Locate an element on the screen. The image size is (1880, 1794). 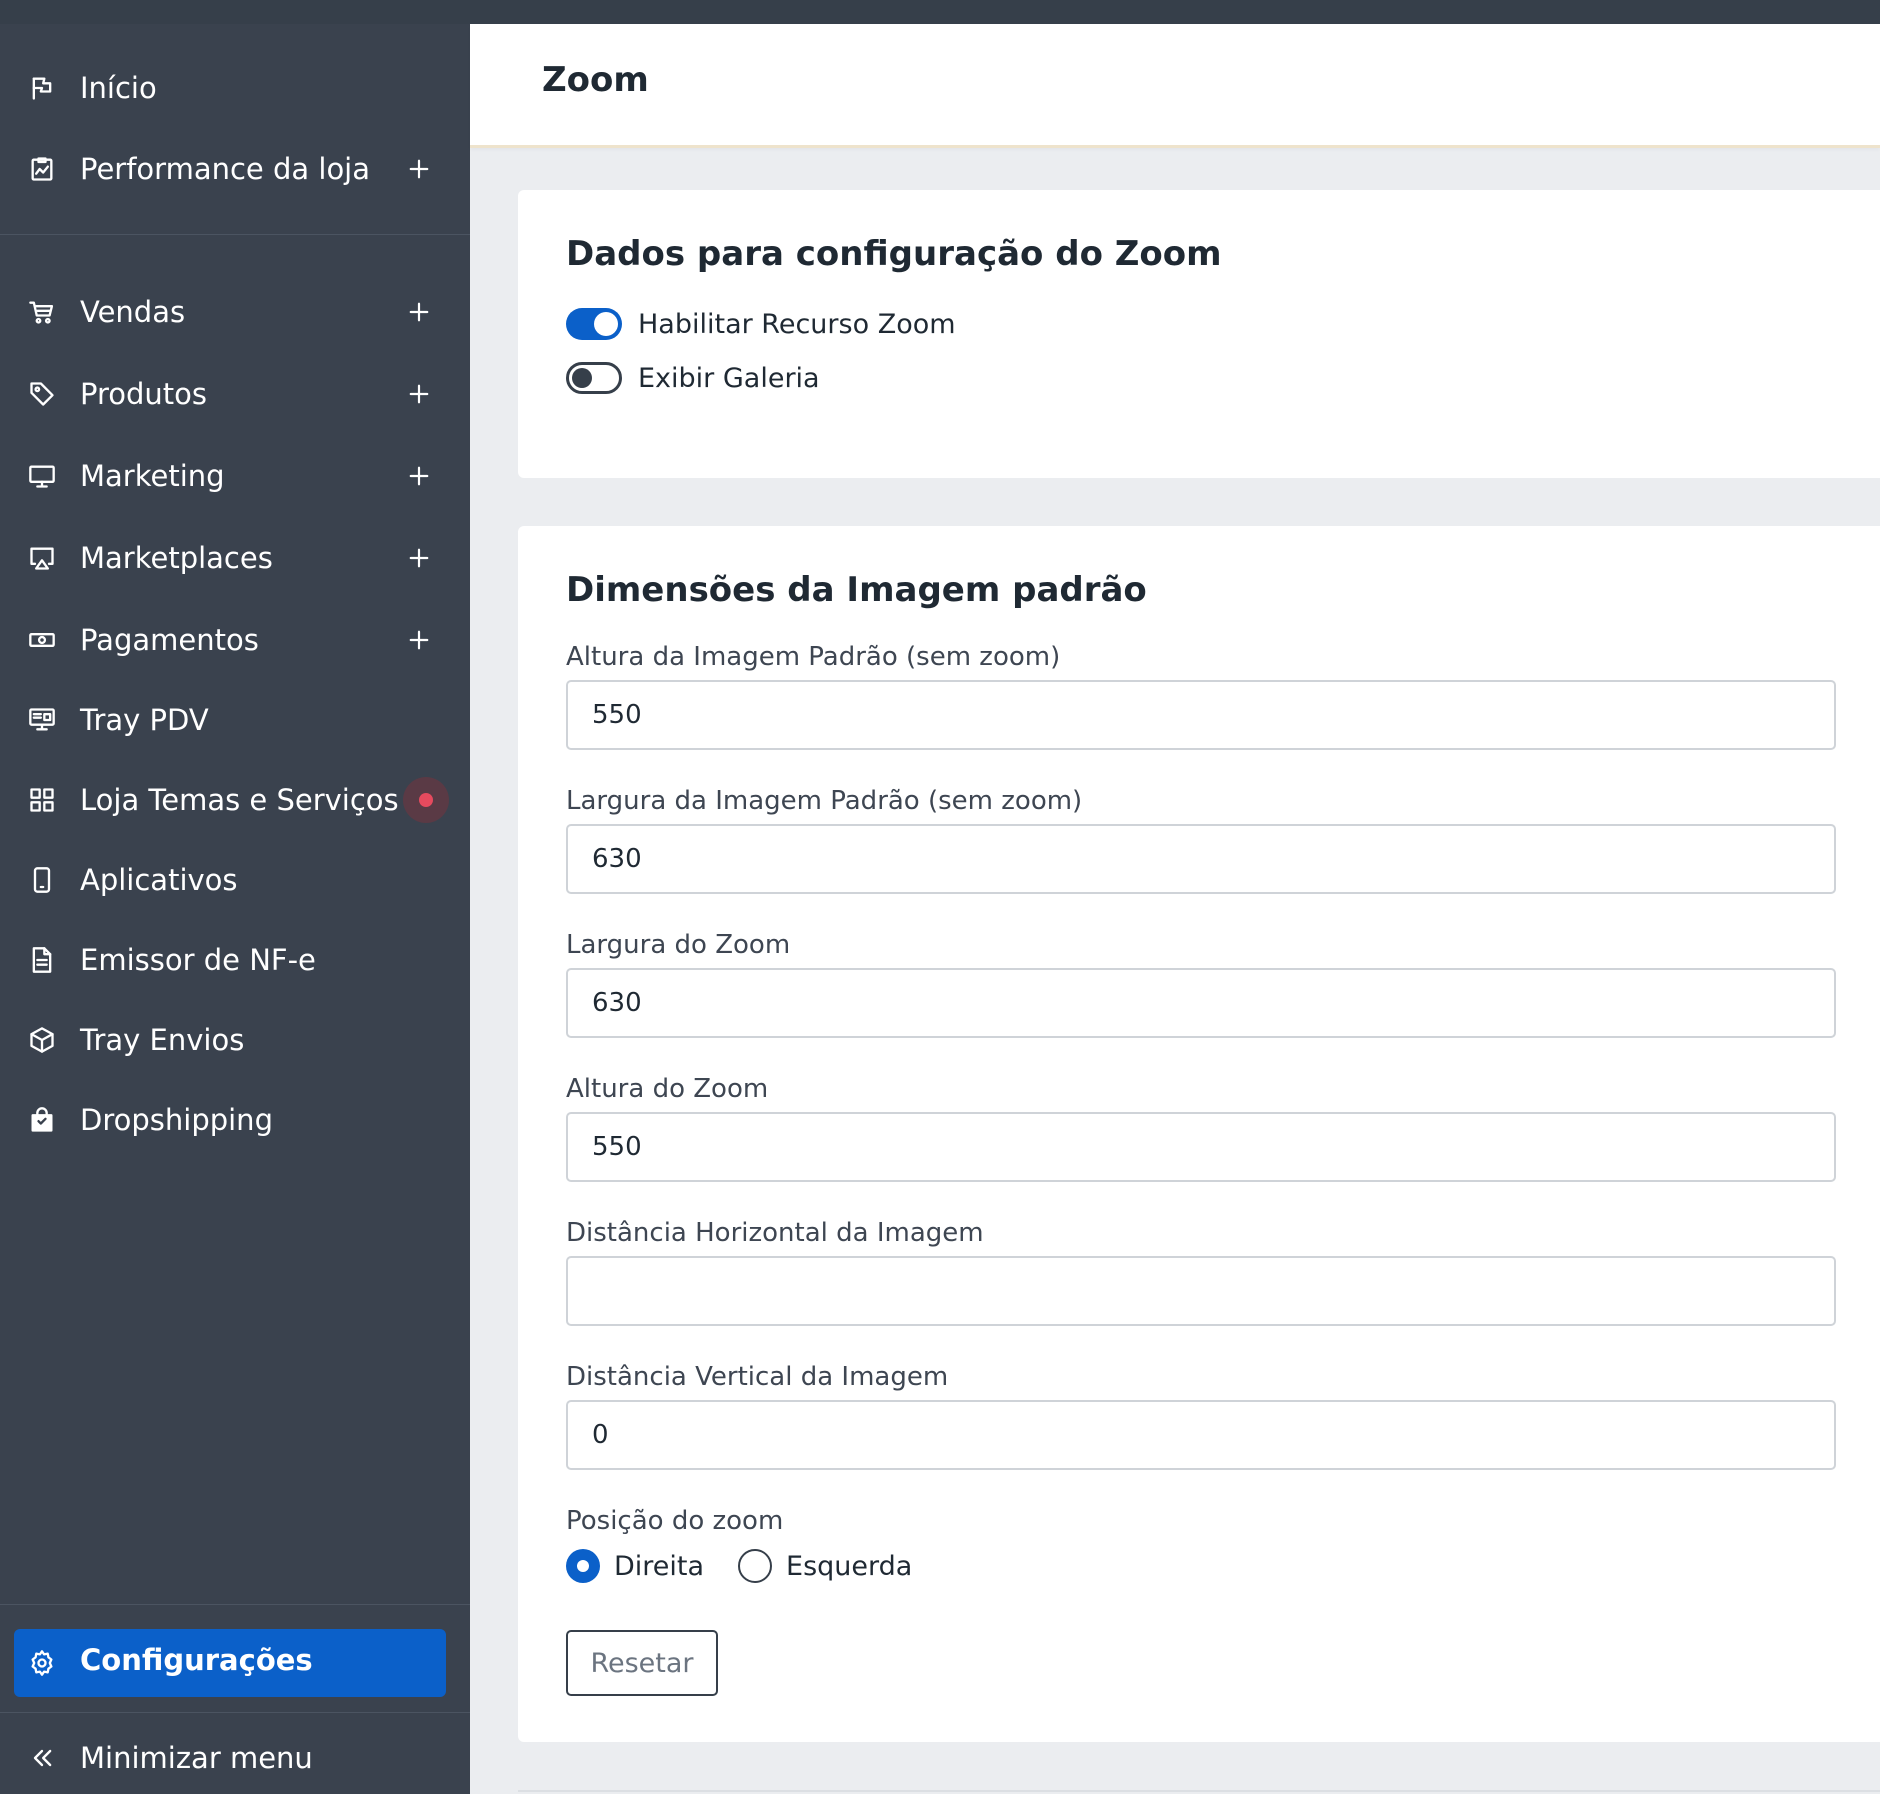
sidebar-item-aplicativos: Aplicativos is located at coordinates (235, 880).